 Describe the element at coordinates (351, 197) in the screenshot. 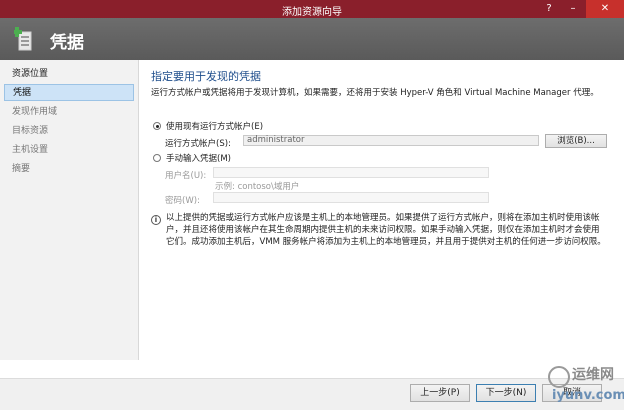

I see `password-field` at that location.